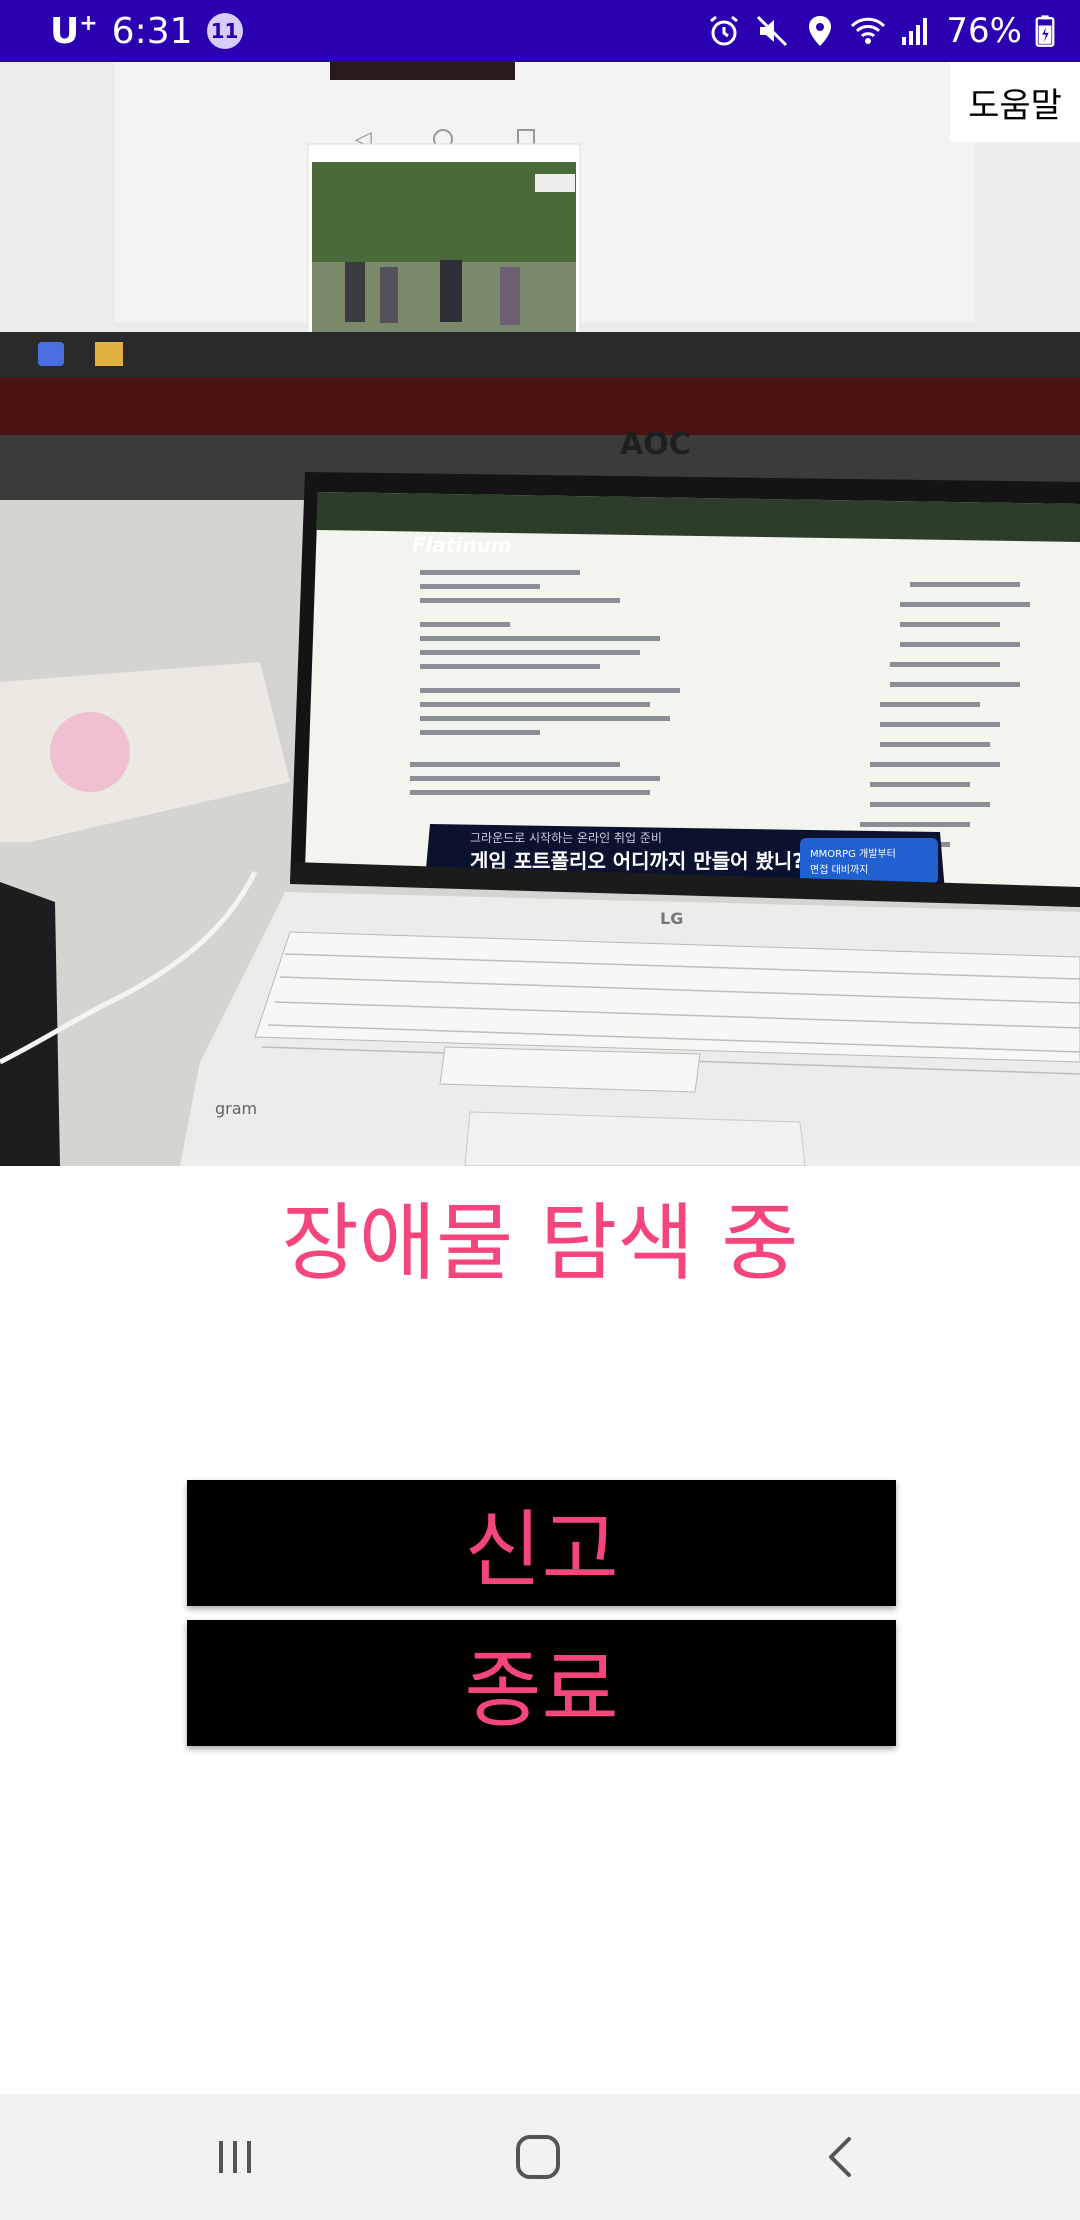  What do you see at coordinates (1015, 102) in the screenshot?
I see `help-button: 도움말` at bounding box center [1015, 102].